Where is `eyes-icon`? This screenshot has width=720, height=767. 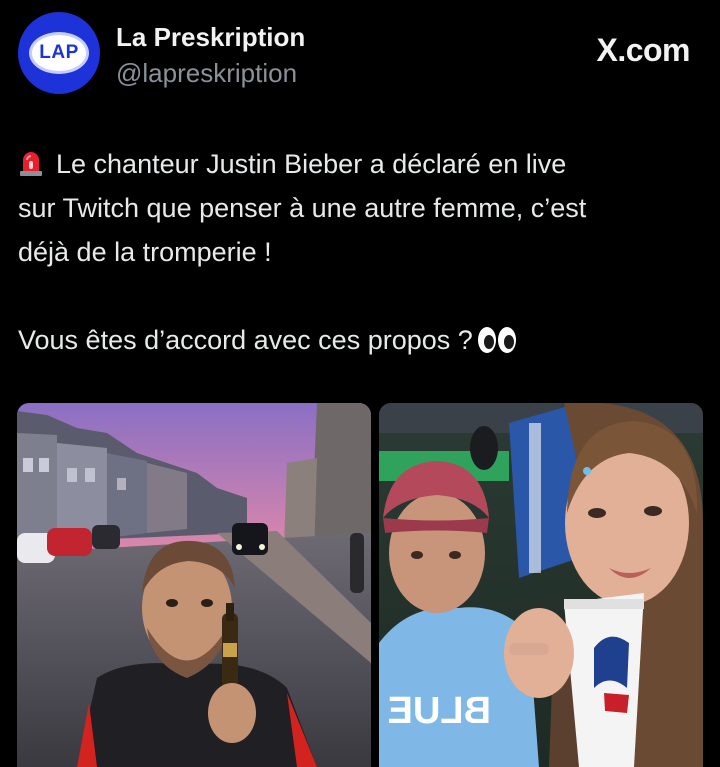
eyes-icon is located at coordinates (496, 340).